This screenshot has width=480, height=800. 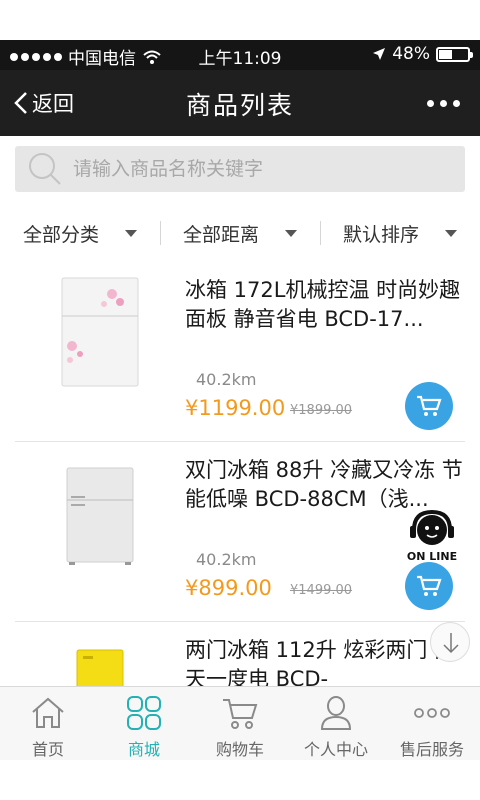 I want to click on arrow-down-icon, so click(x=451, y=643).